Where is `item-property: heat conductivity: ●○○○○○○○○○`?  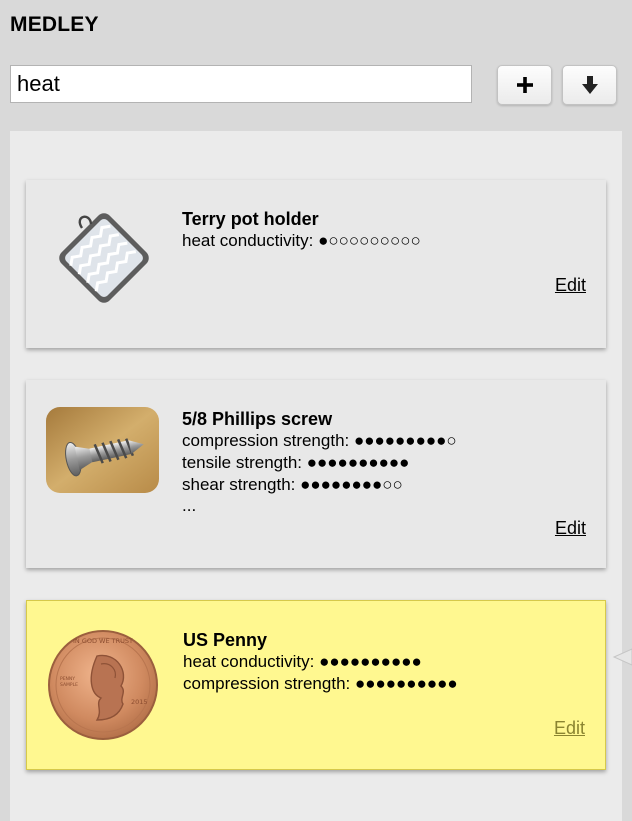 item-property: heat conductivity: ●○○○○○○○○○ is located at coordinates (301, 241).